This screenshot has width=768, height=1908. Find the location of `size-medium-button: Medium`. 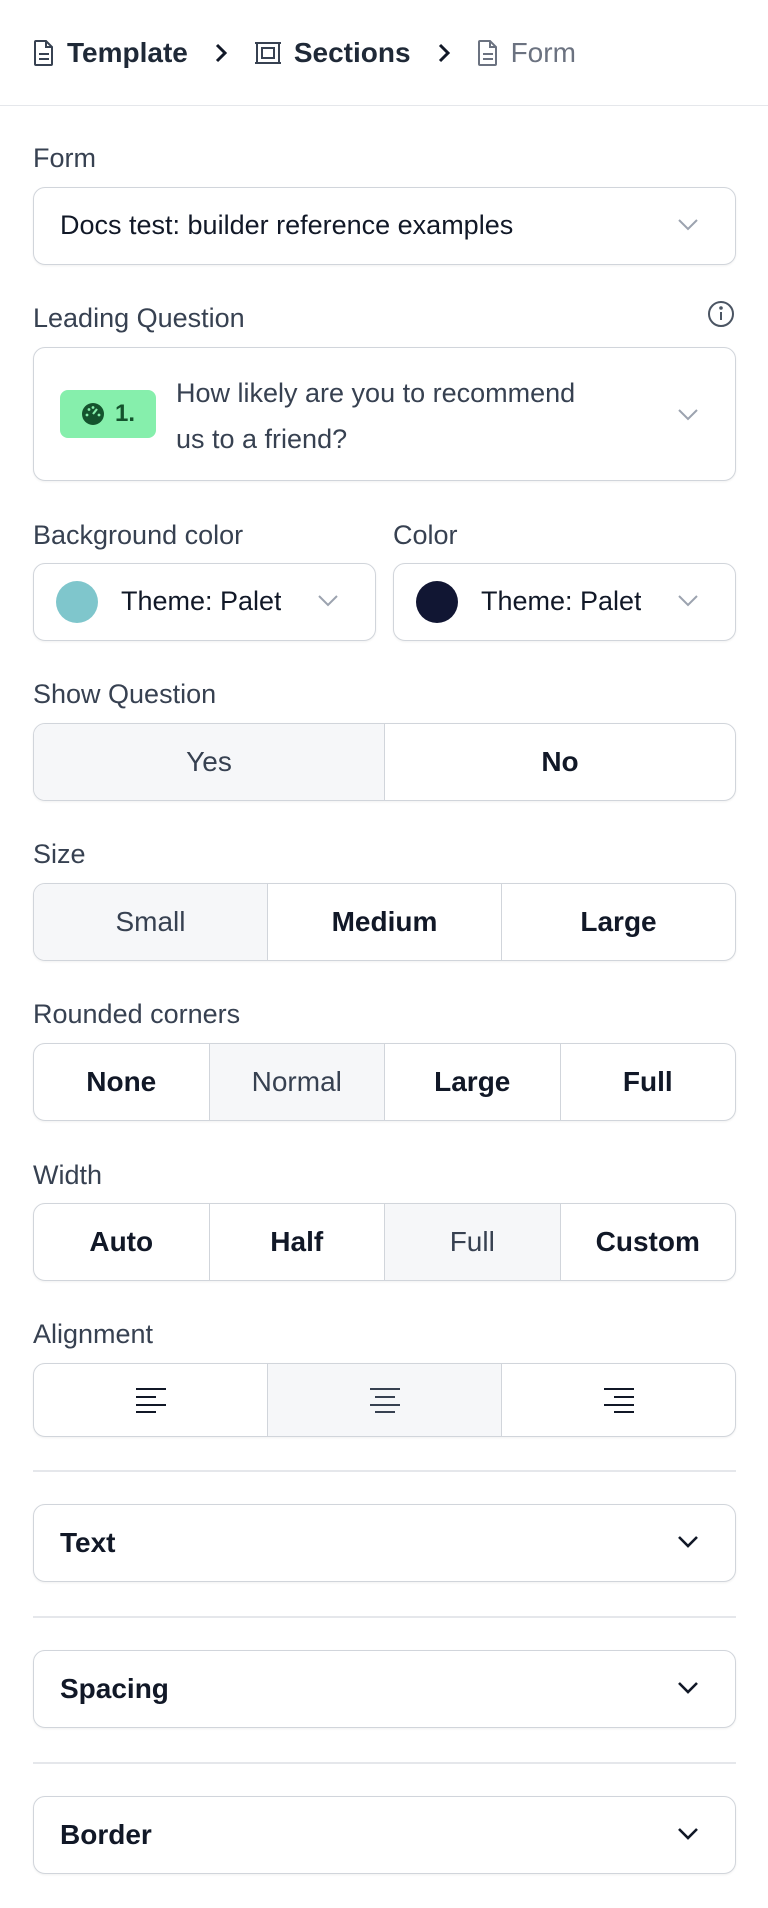

size-medium-button: Medium is located at coordinates (385, 922).